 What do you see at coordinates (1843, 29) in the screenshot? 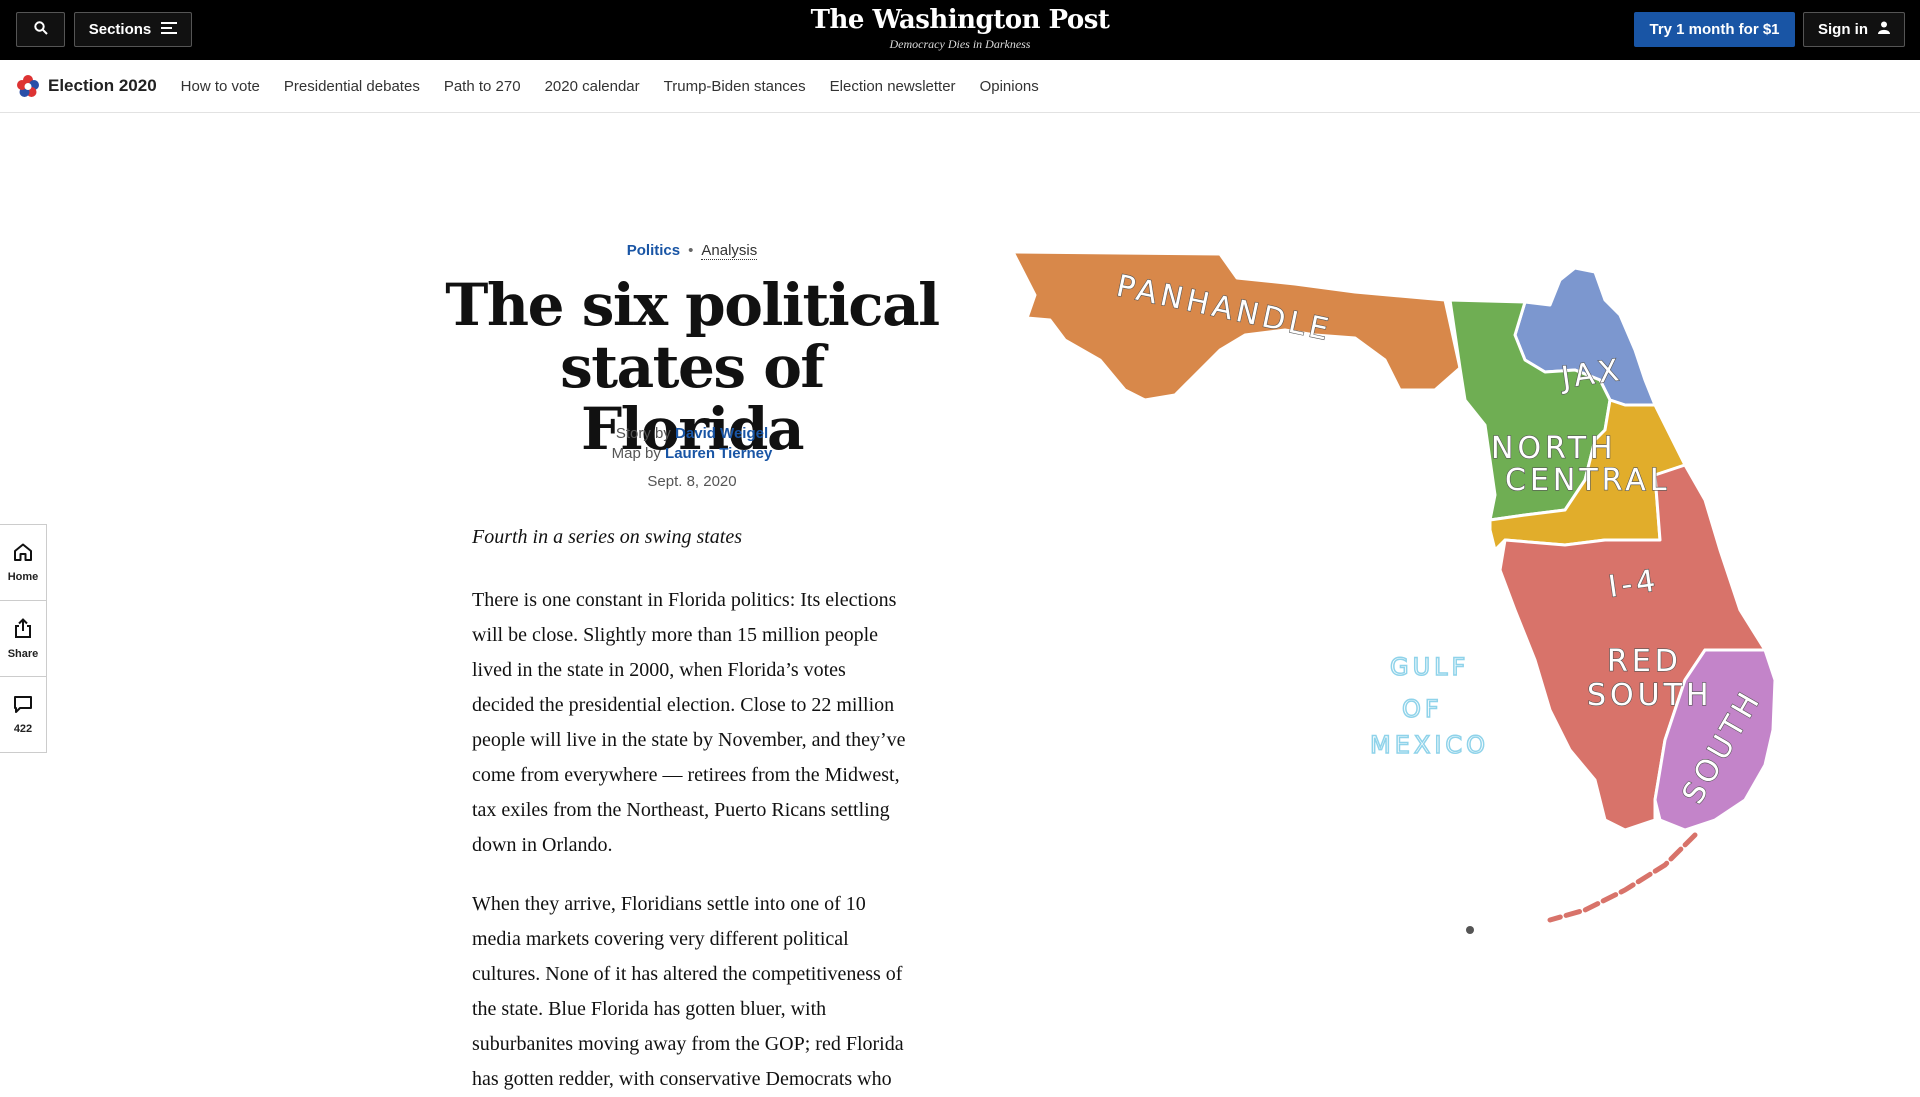
I see `signin-label: Sign in` at bounding box center [1843, 29].